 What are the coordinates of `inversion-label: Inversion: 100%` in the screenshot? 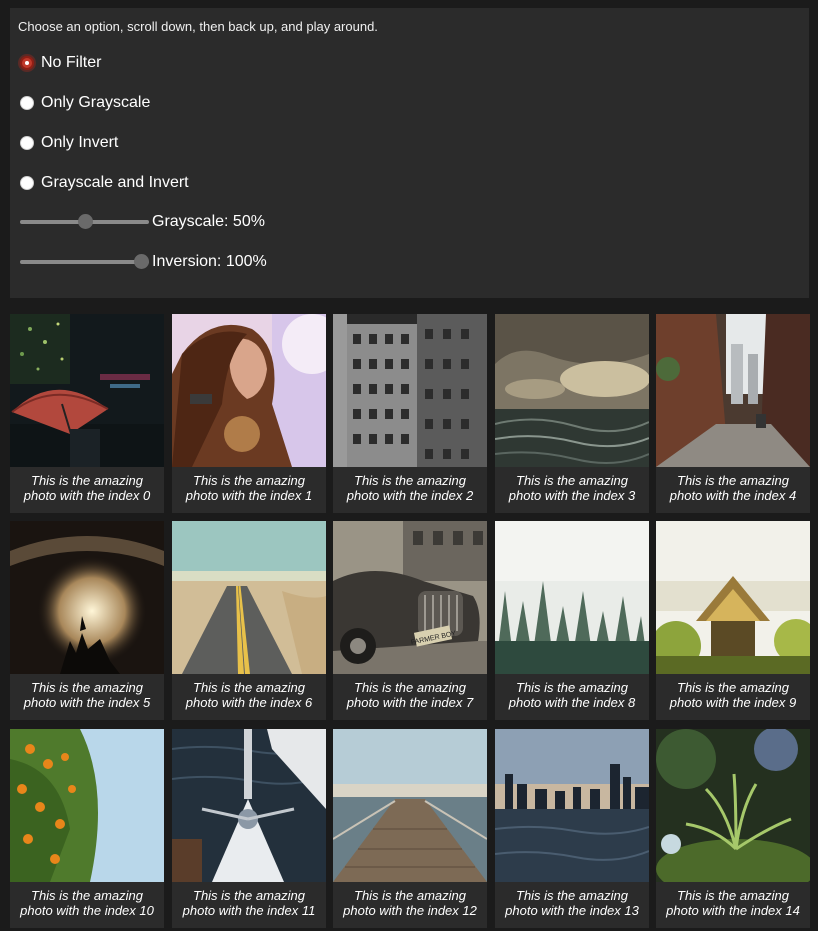 It's located at (209, 261).